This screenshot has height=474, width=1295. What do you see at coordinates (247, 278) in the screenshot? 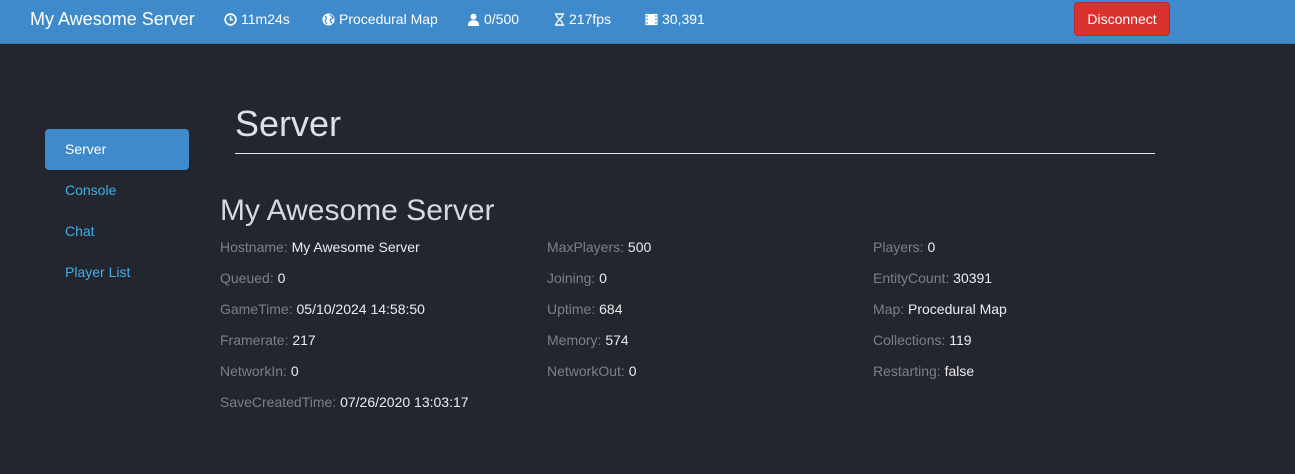
I see `info-key: Queued:` at bounding box center [247, 278].